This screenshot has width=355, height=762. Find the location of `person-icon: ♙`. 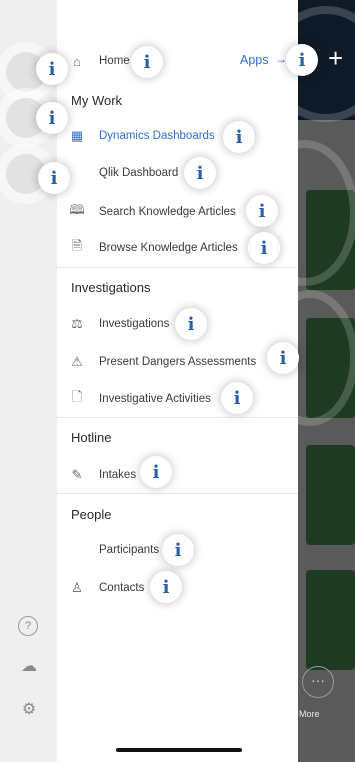

person-icon: ♙ is located at coordinates (77, 587).